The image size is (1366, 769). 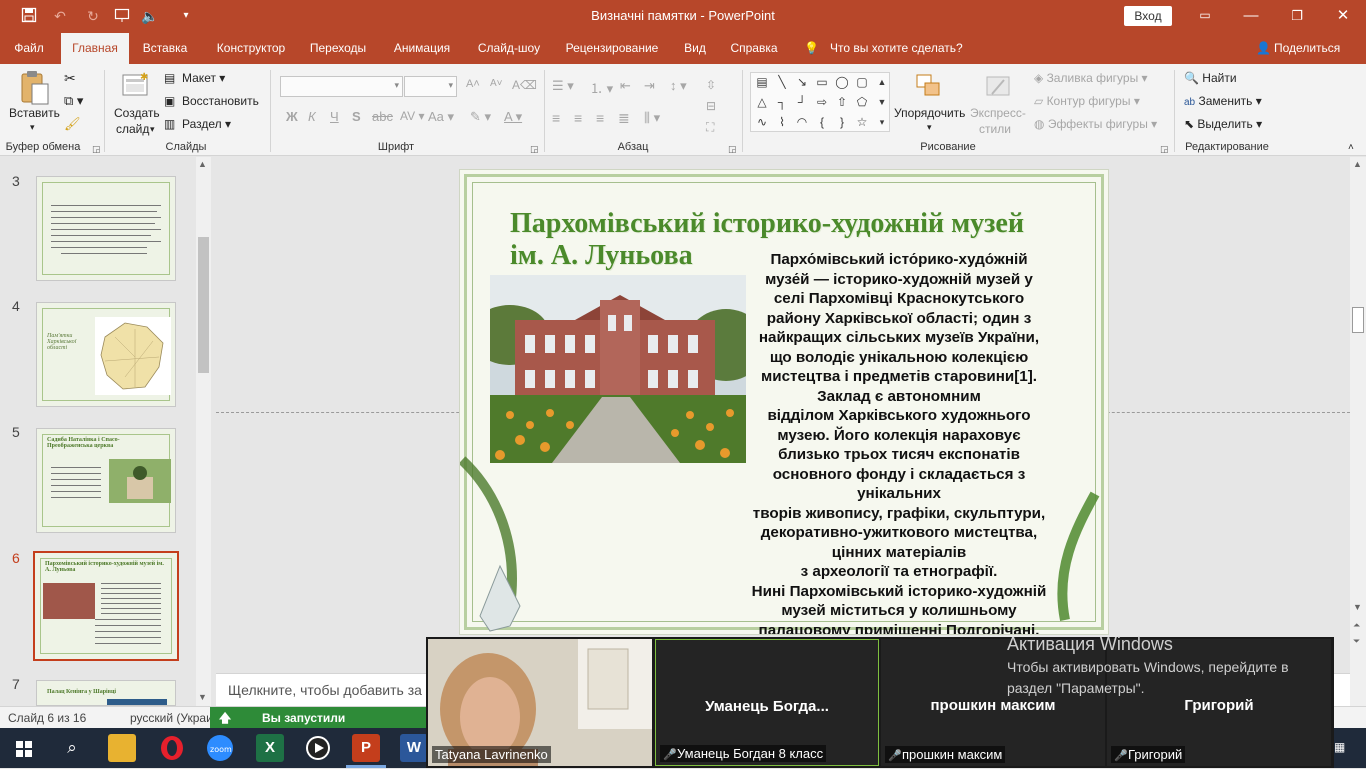 I want to click on block-arrow-icon: ⇨, so click(x=822, y=102).